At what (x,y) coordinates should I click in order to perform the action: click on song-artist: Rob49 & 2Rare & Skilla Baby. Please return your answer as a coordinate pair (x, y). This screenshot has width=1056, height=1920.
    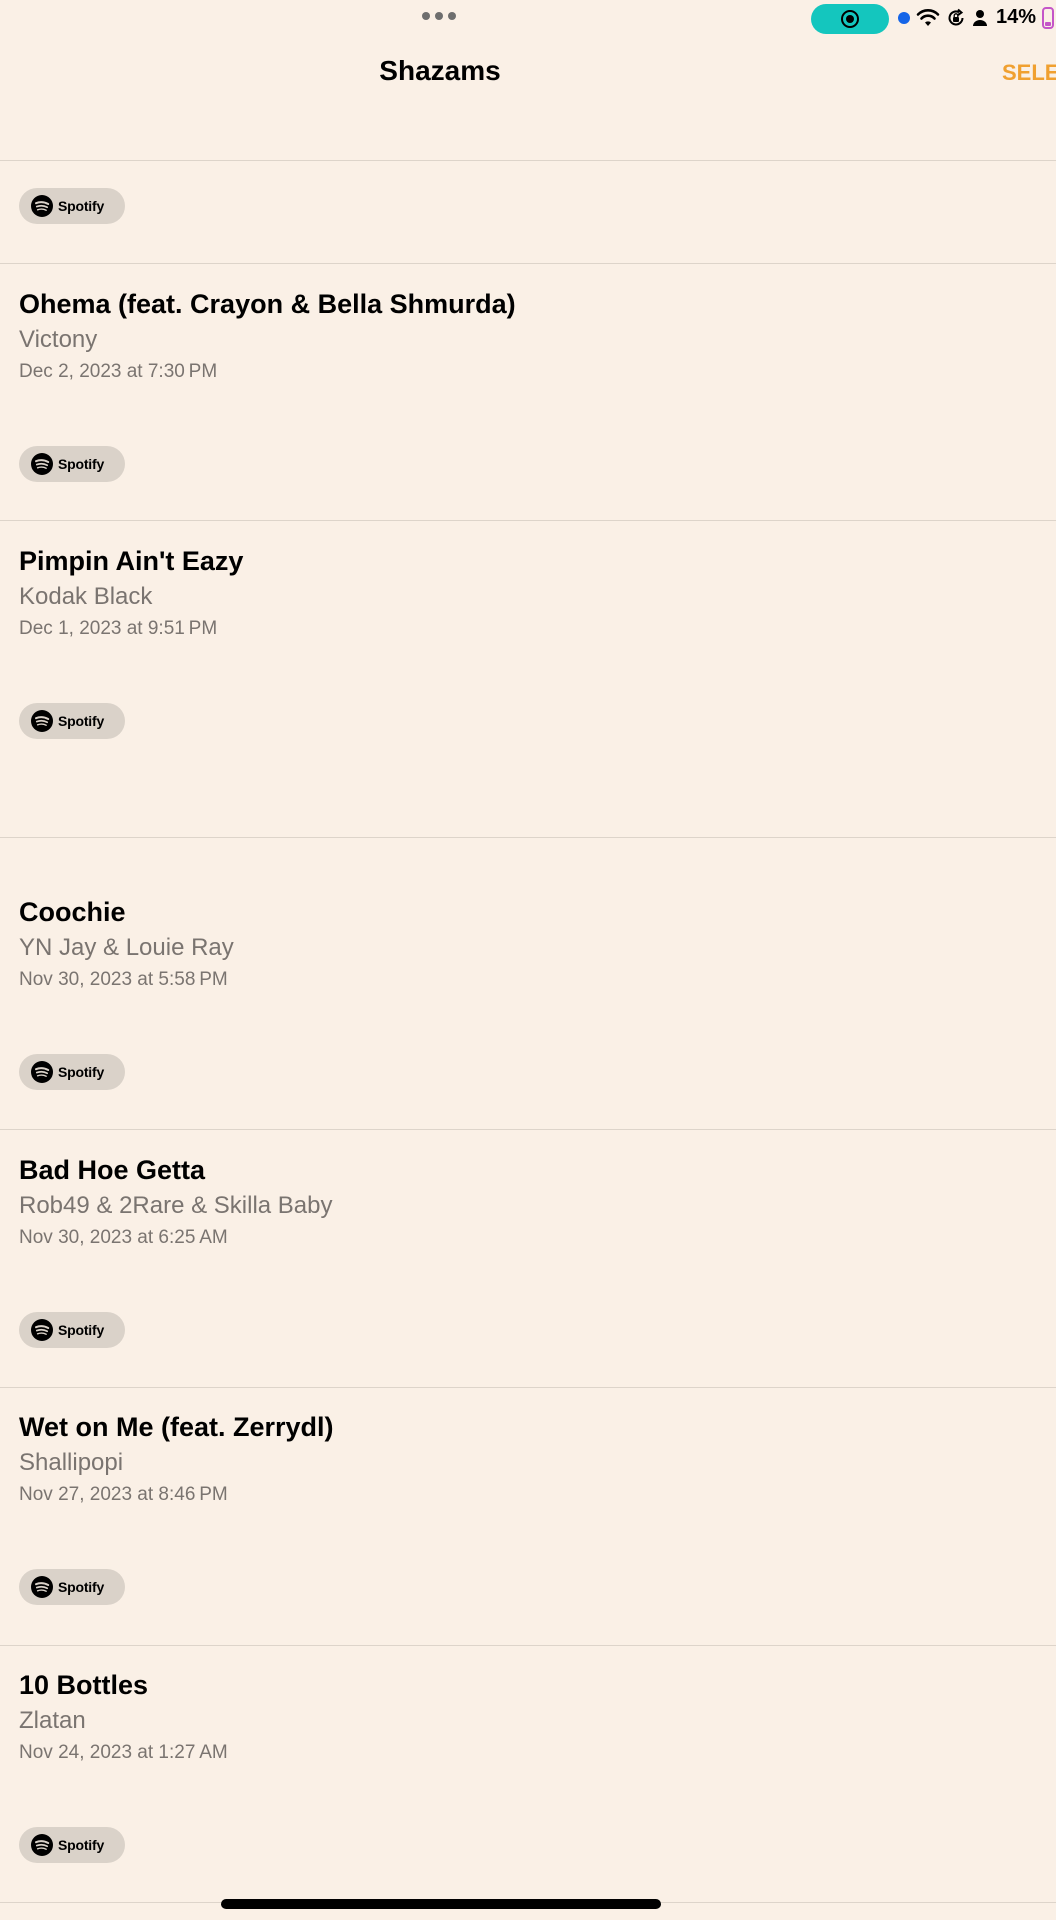
    Looking at the image, I should click on (176, 1205).